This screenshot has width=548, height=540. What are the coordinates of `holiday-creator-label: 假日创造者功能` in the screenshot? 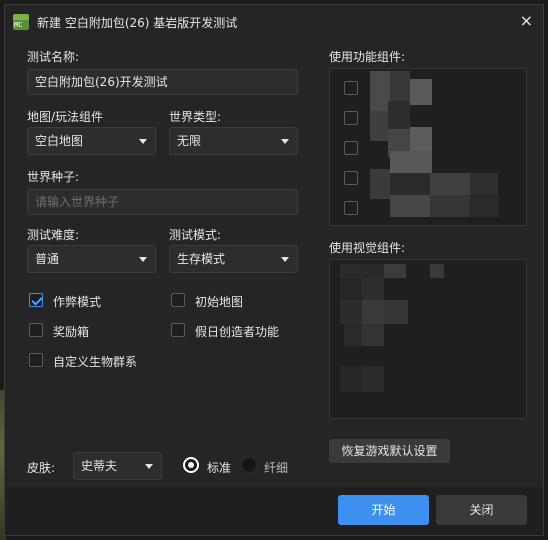 It's located at (237, 332).